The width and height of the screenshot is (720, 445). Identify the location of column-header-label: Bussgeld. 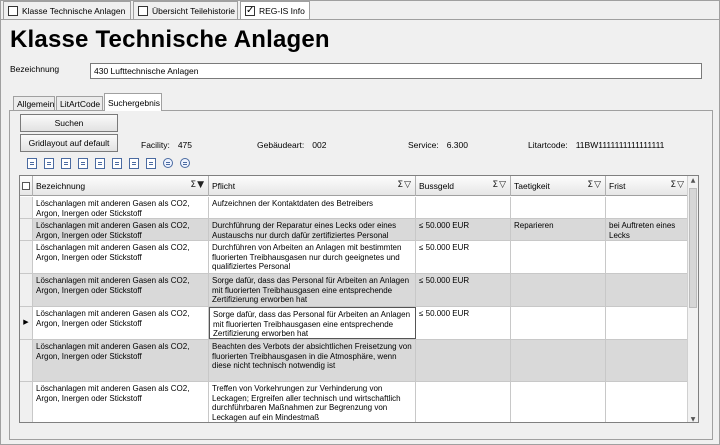
(436, 186).